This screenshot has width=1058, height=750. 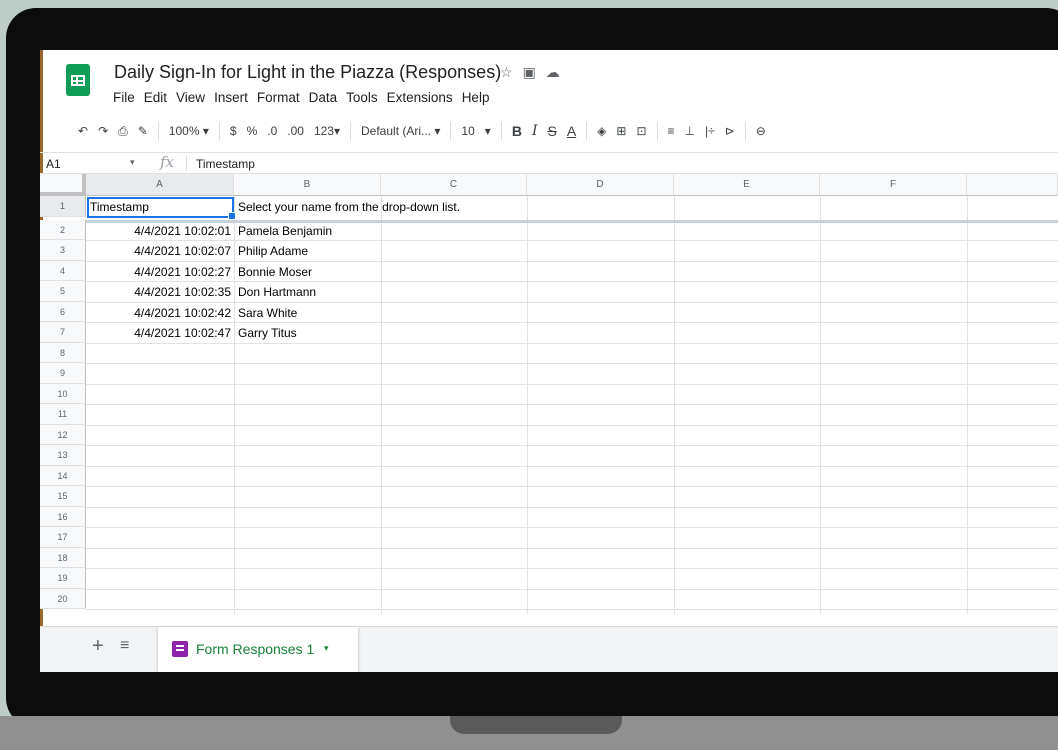 I want to click on sheet-tab-bar: + ≡ Form Responses 1 ▾, so click(x=549, y=649).